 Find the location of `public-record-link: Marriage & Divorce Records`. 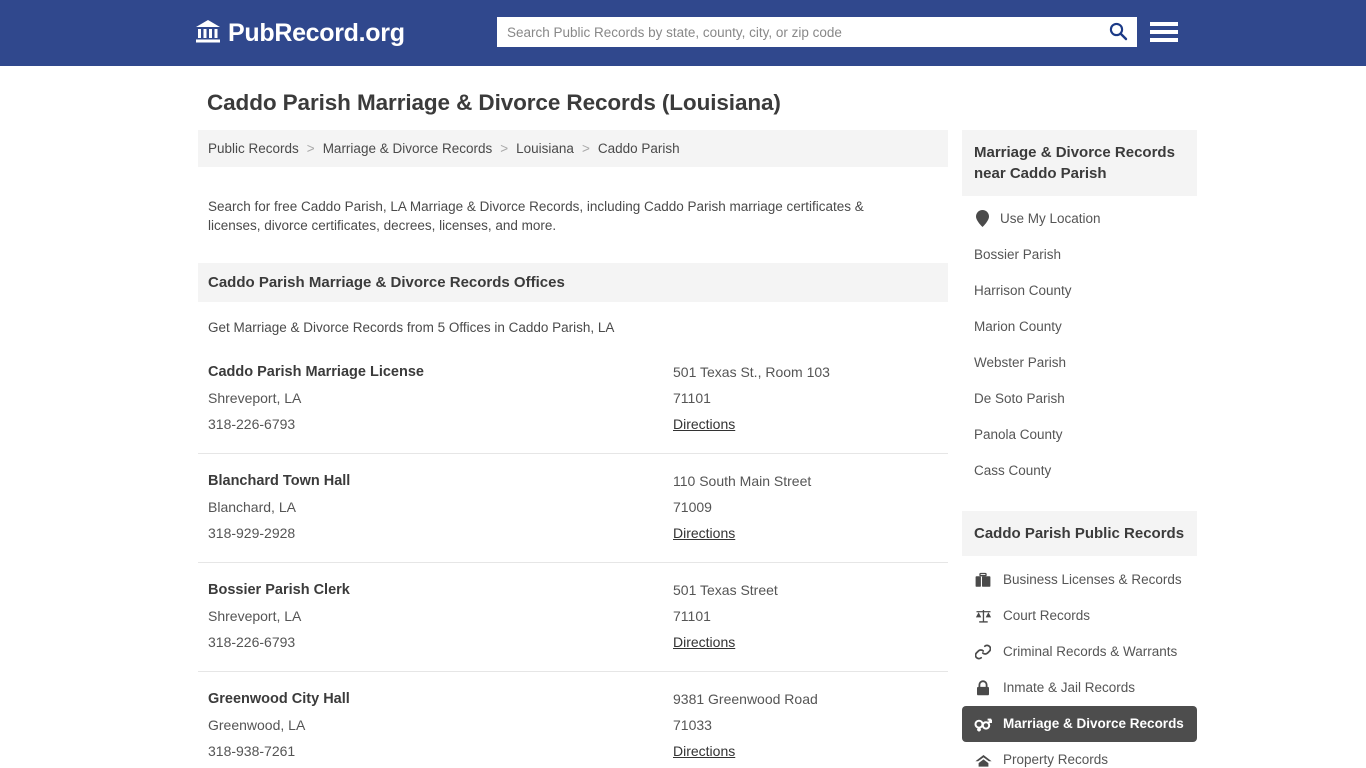

public-record-link: Marriage & Divorce Records is located at coordinates (1079, 724).